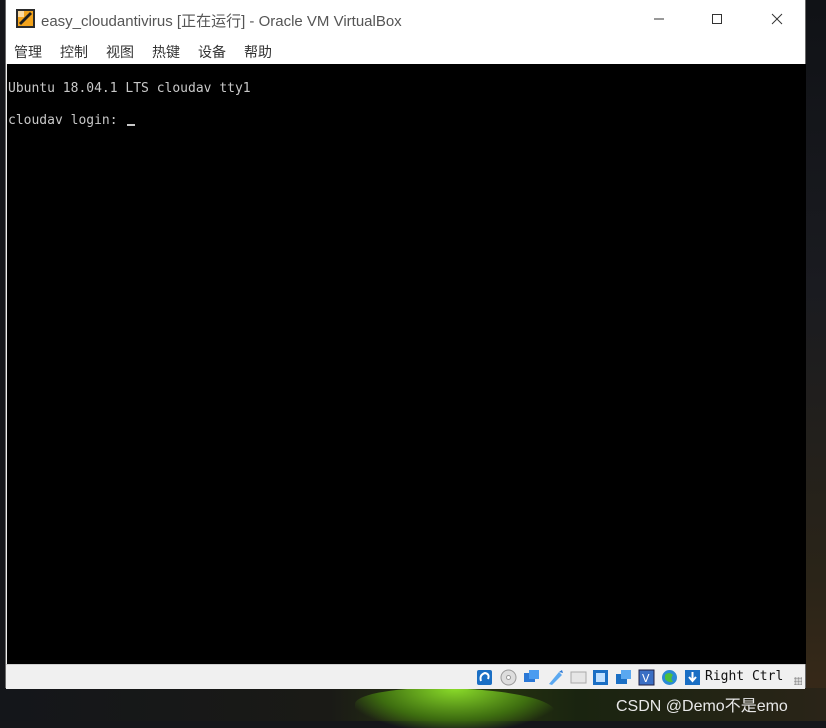 The height and width of the screenshot is (728, 826). Describe the element at coordinates (484, 677) in the screenshot. I see `hard-disk-icon` at that location.